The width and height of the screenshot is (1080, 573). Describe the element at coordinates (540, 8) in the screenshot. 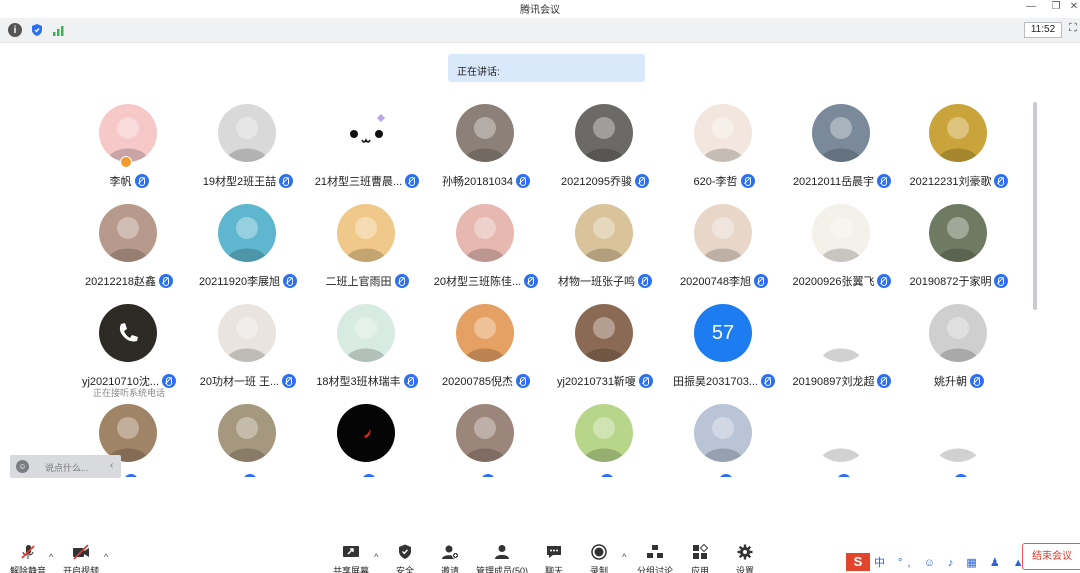

I see `title-bar: 腾讯会议 — ❐ ✕` at that location.